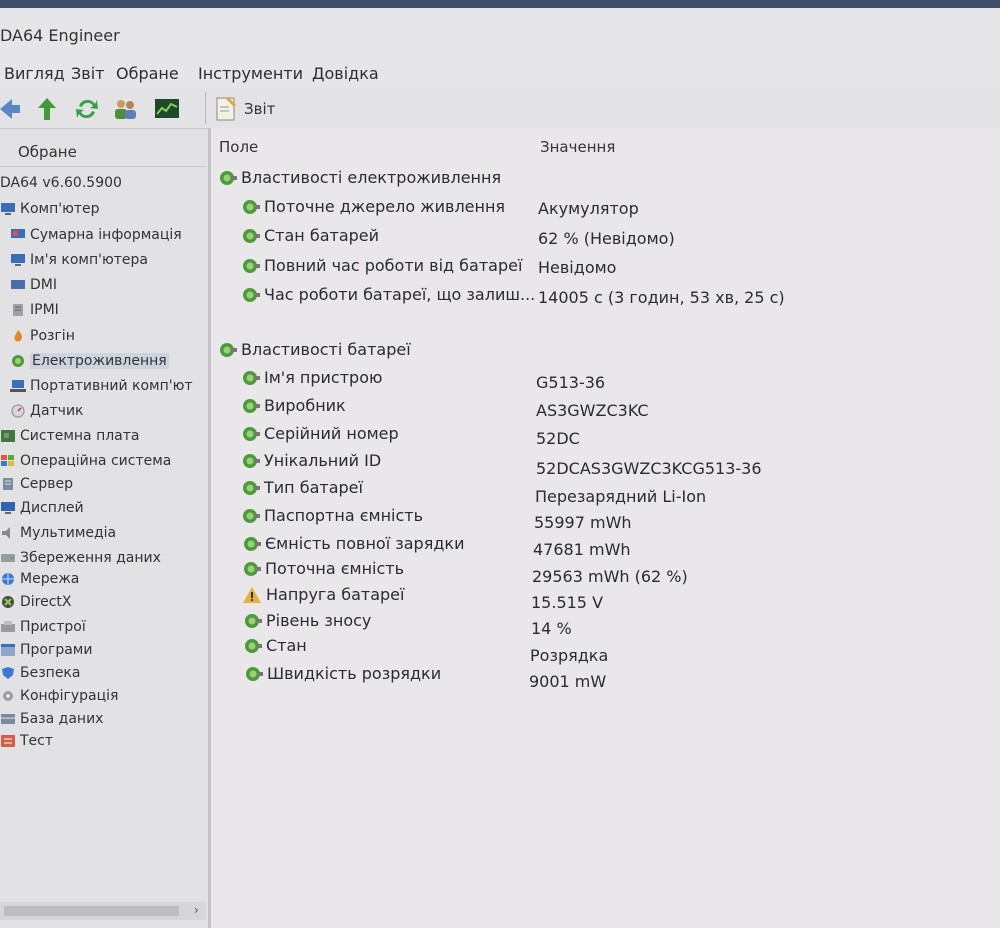 This screenshot has height=928, width=1000. What do you see at coordinates (500, 4) in the screenshot?
I see `window-top-edge` at bounding box center [500, 4].